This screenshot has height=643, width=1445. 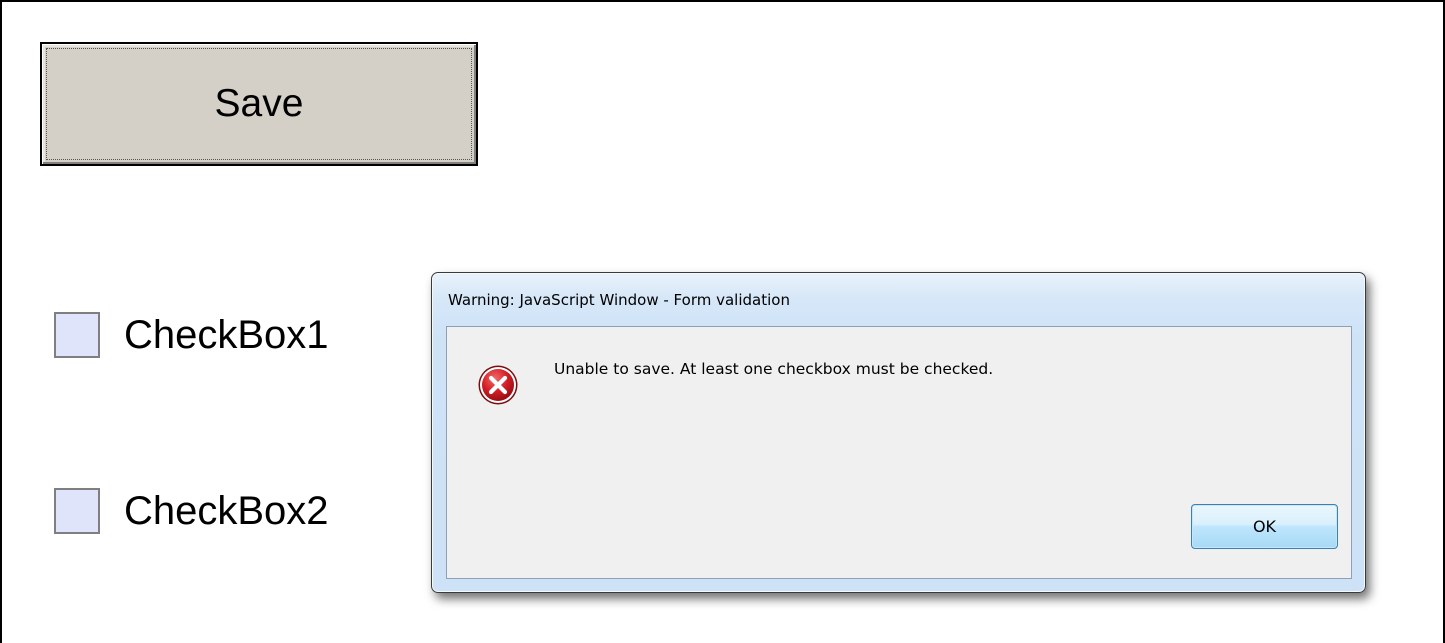 I want to click on ok-button-label: OK, so click(x=1264, y=526).